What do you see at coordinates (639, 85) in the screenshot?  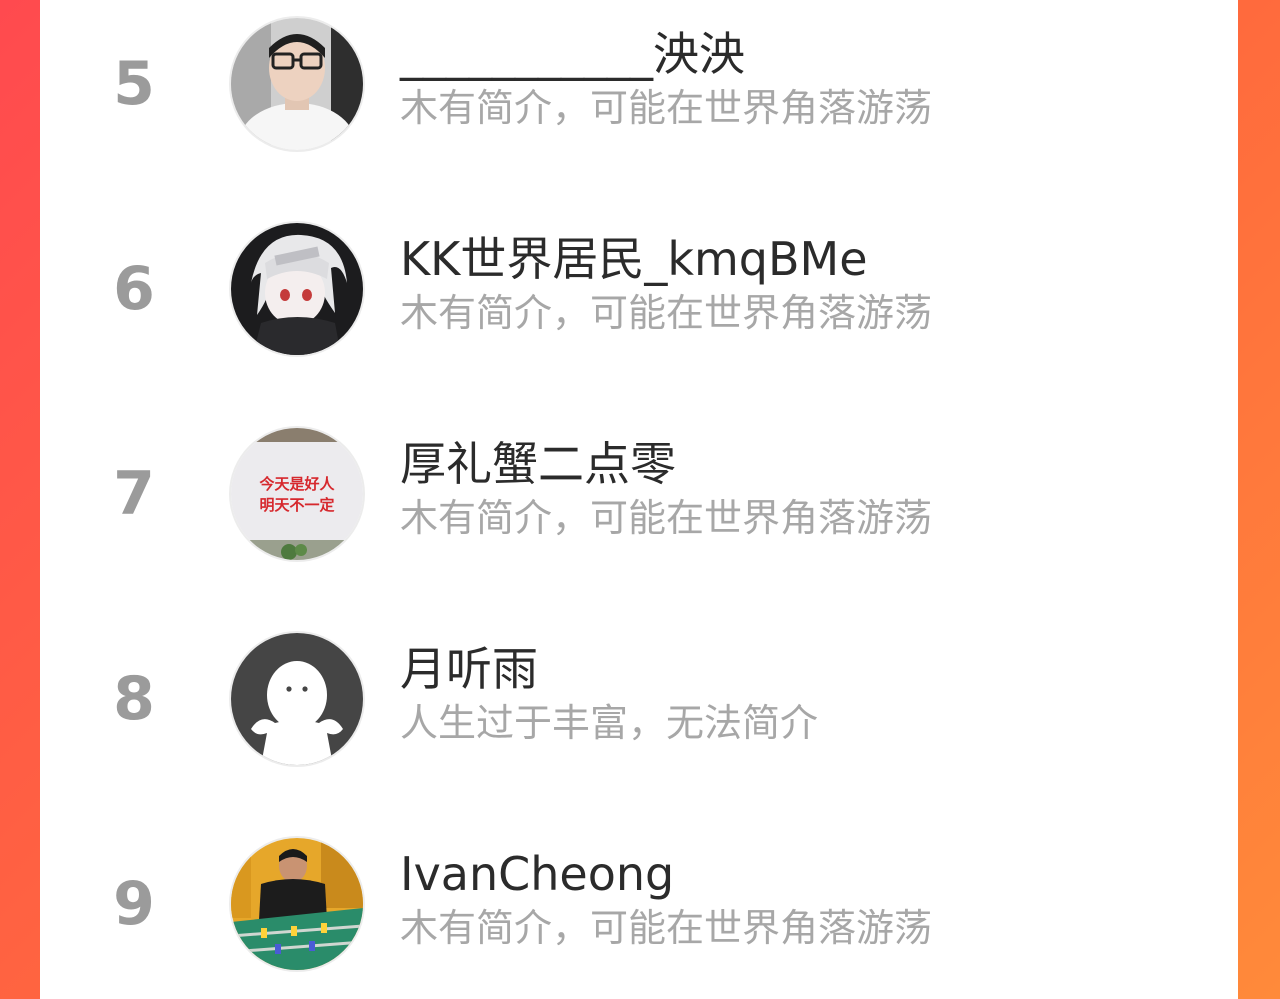 I see `ranking-row: 5 ___________泱泱 木有简介，可能在世界角落游荡` at bounding box center [639, 85].